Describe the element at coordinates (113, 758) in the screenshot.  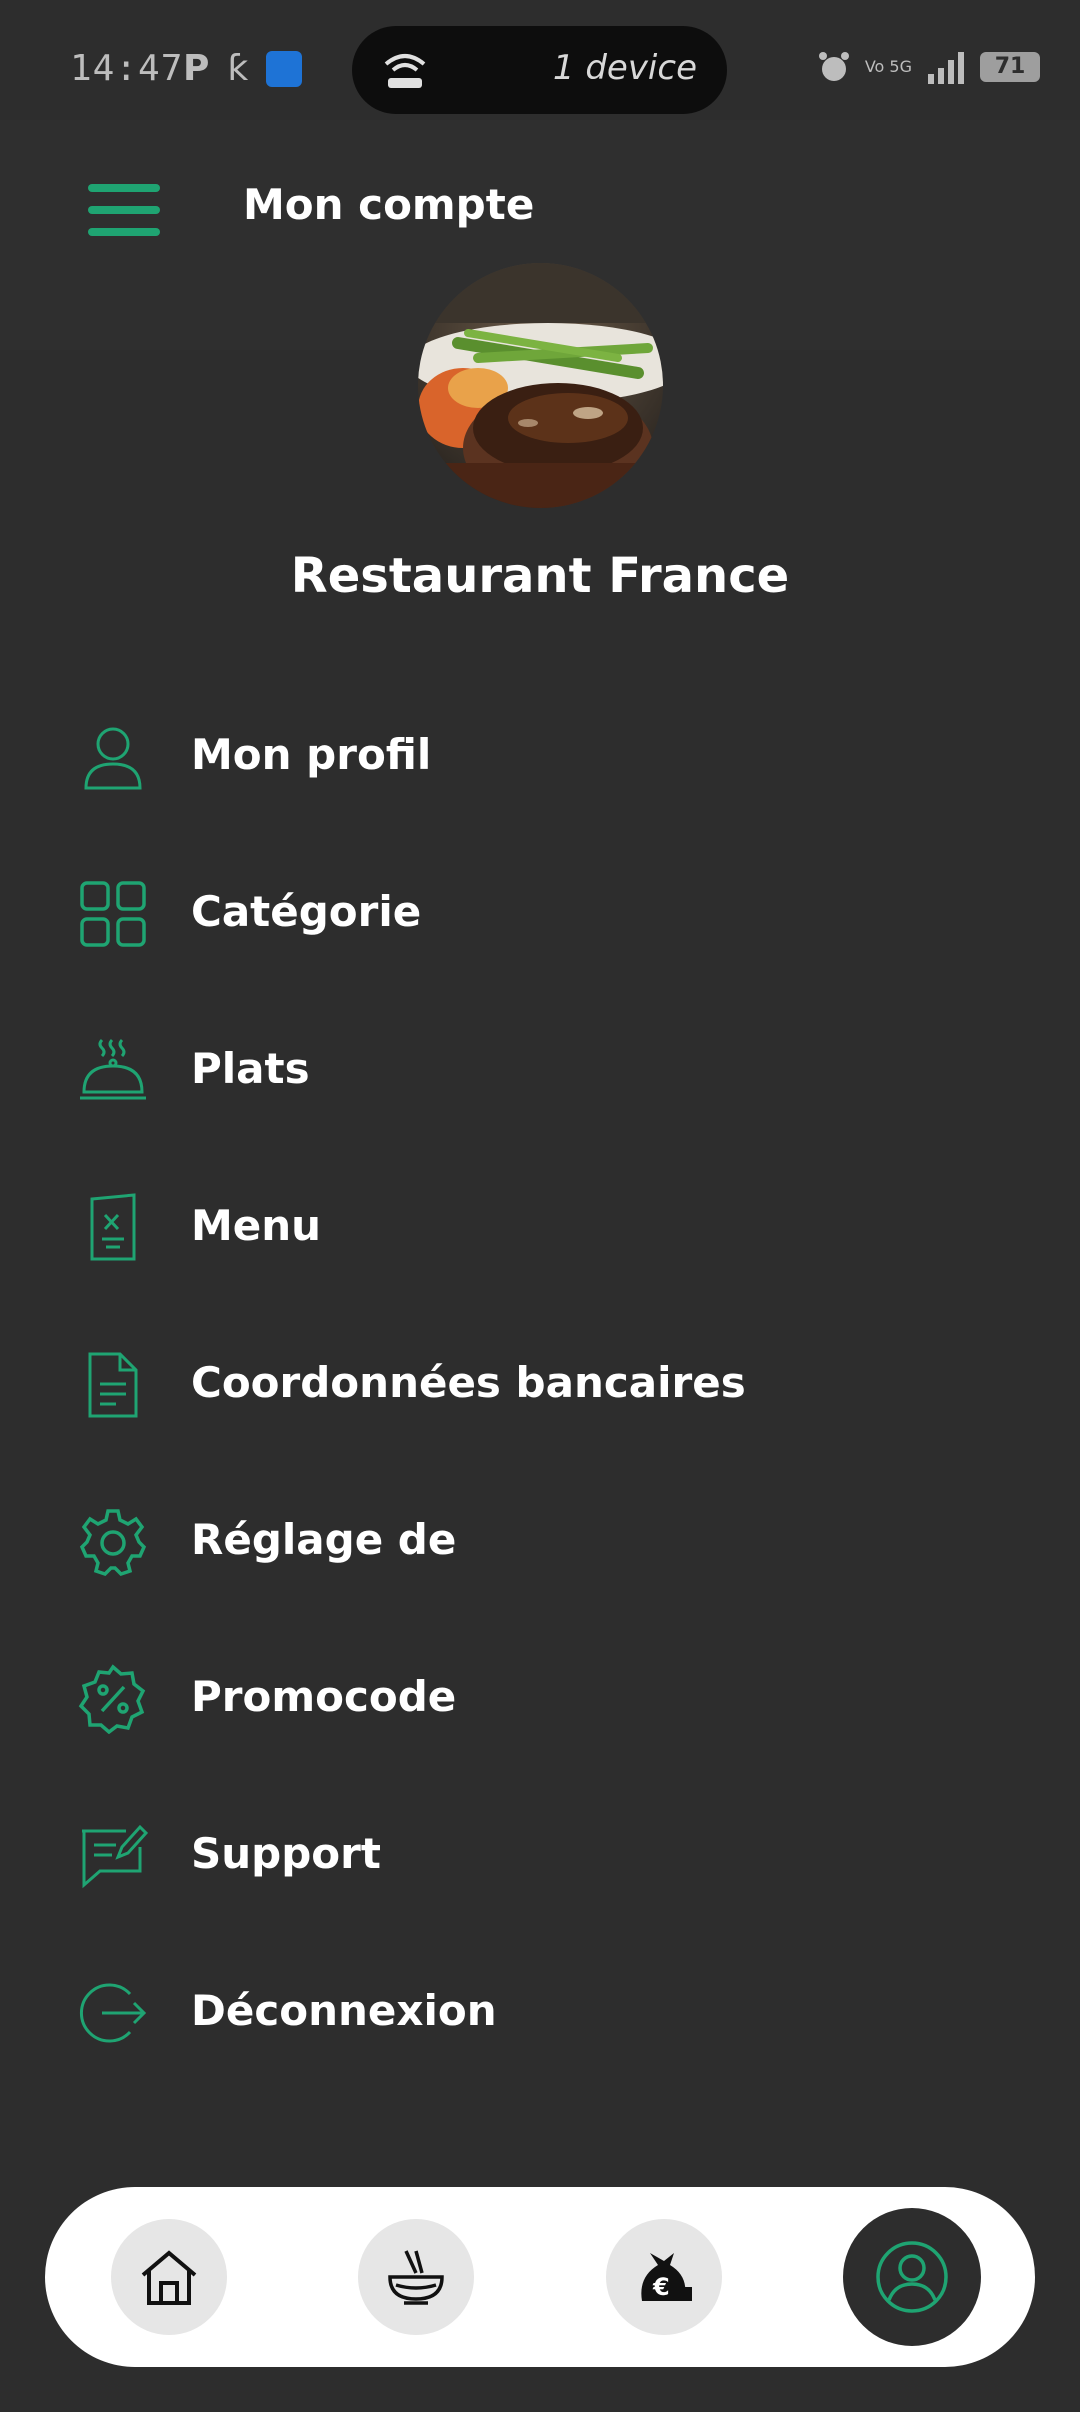
I see `user-icon` at that location.